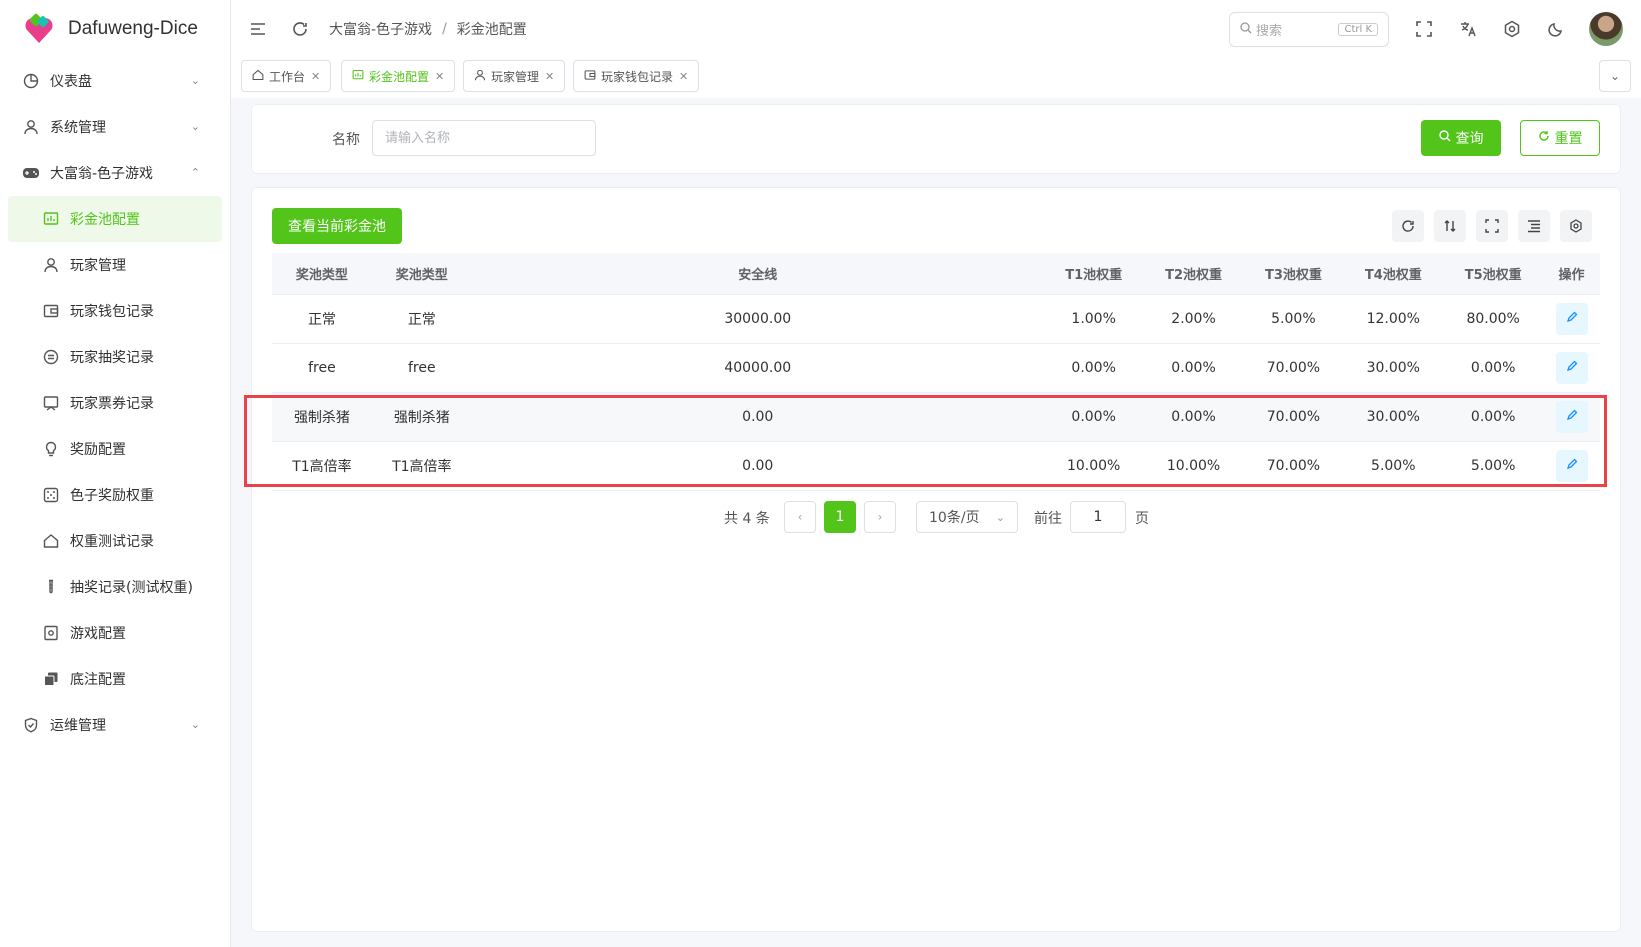 This screenshot has width=1641, height=947. Describe the element at coordinates (1468, 29) in the screenshot. I see `translate-icon` at that location.